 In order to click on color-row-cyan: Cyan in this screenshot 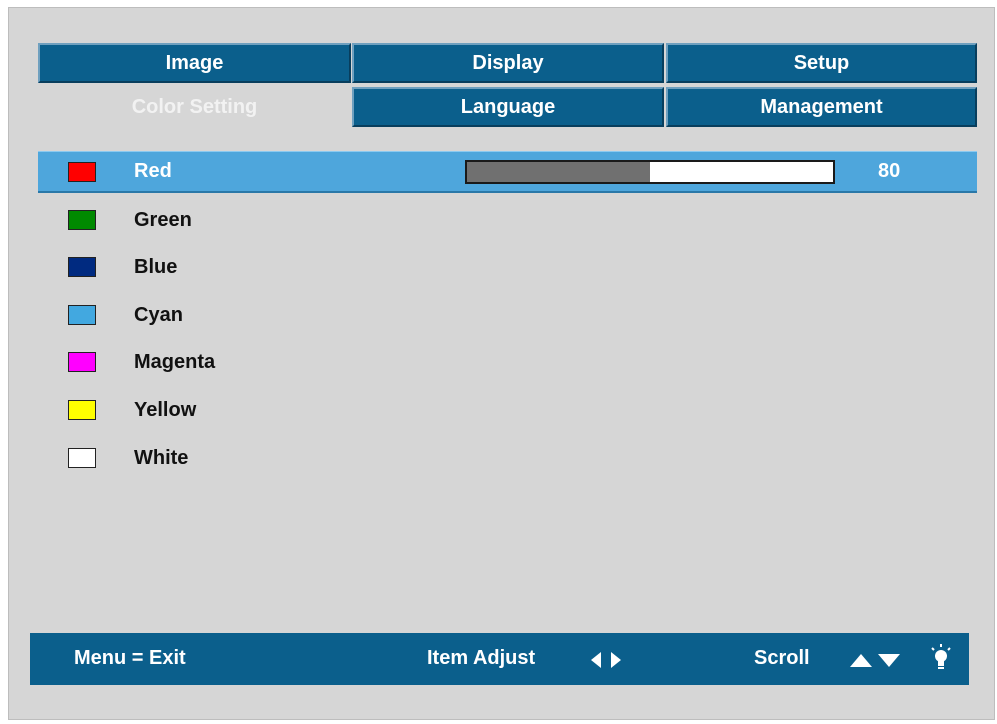, I will do `click(507, 315)`.